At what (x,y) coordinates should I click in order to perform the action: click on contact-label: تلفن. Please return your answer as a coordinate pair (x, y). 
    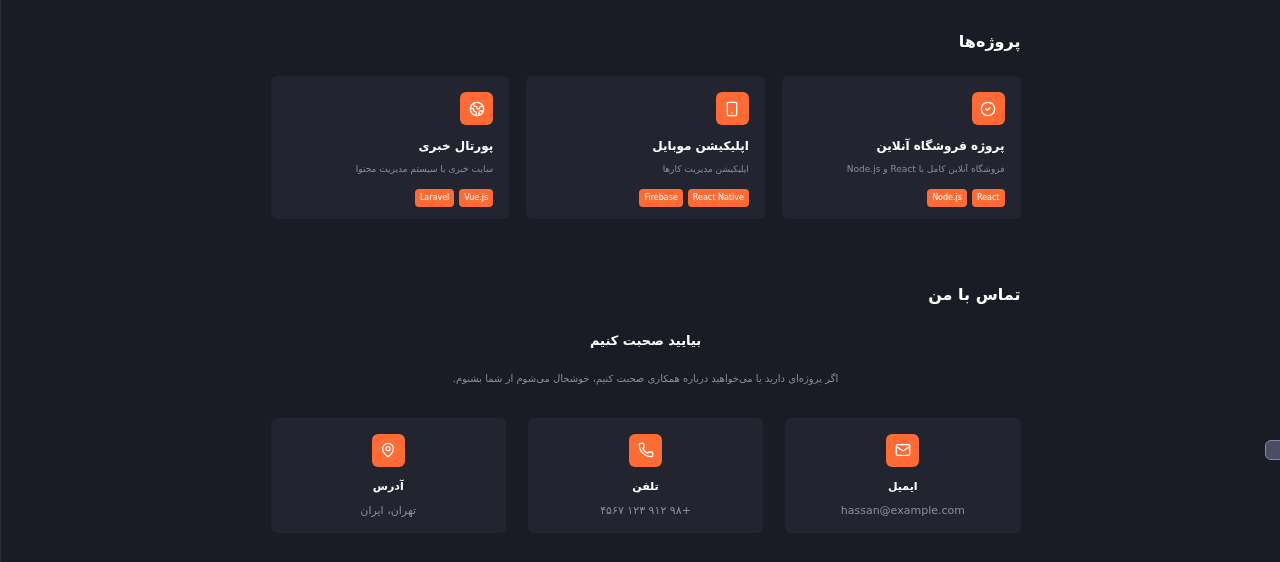
    Looking at the image, I should click on (645, 486).